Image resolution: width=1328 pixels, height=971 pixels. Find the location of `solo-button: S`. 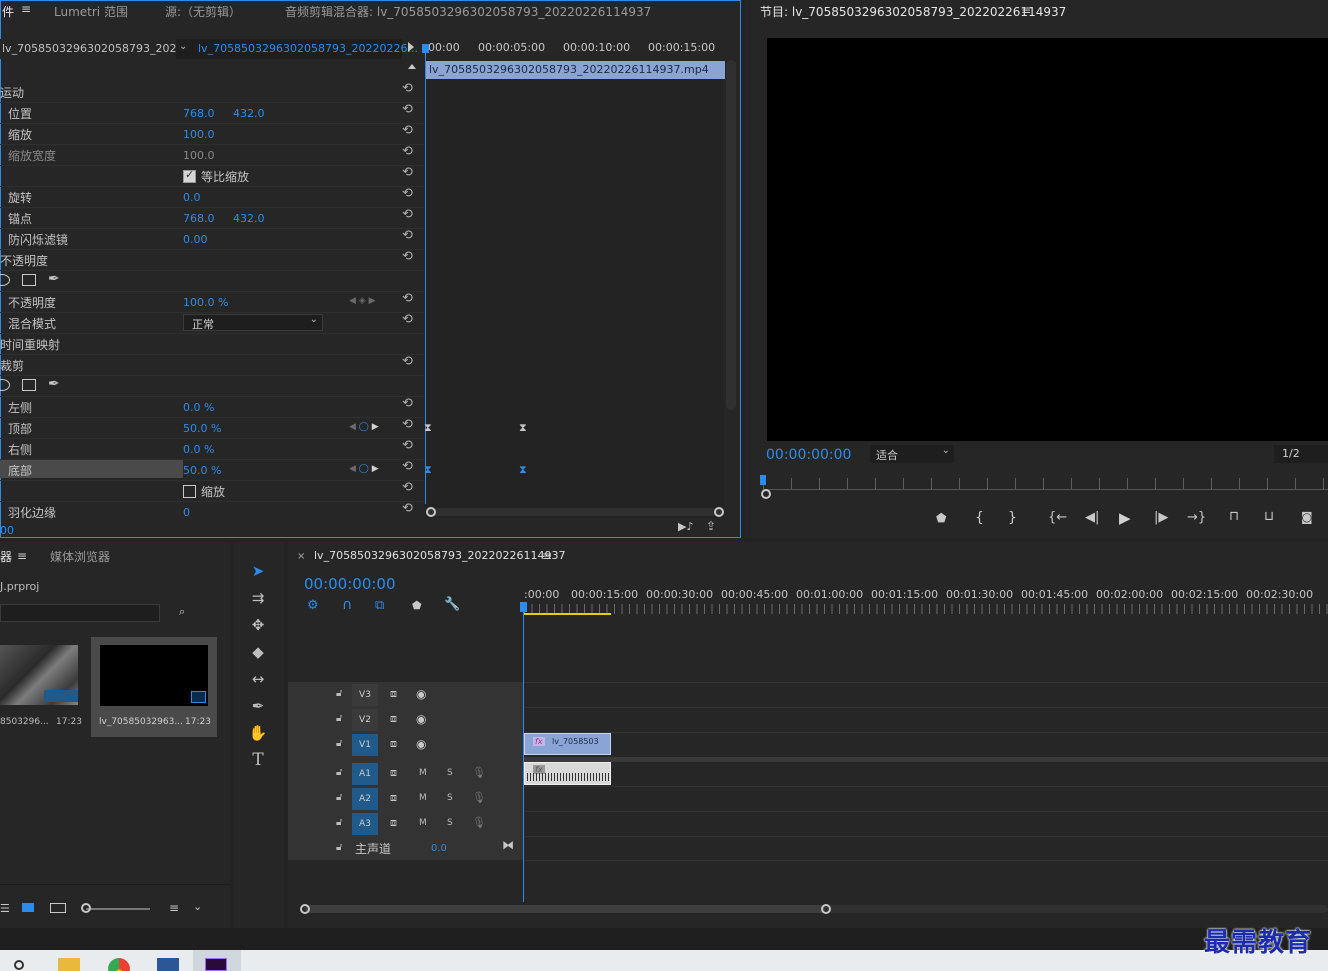

solo-button: S is located at coordinates (450, 798).